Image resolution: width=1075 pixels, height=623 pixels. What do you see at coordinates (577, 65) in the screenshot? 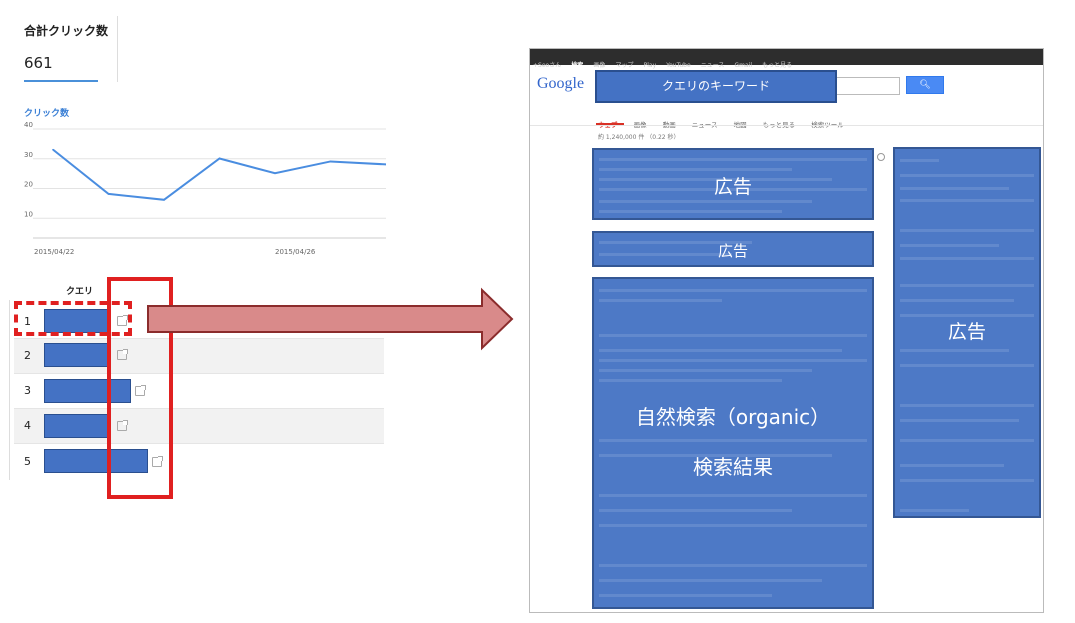
I see `topbar-item: 検索` at bounding box center [577, 65].